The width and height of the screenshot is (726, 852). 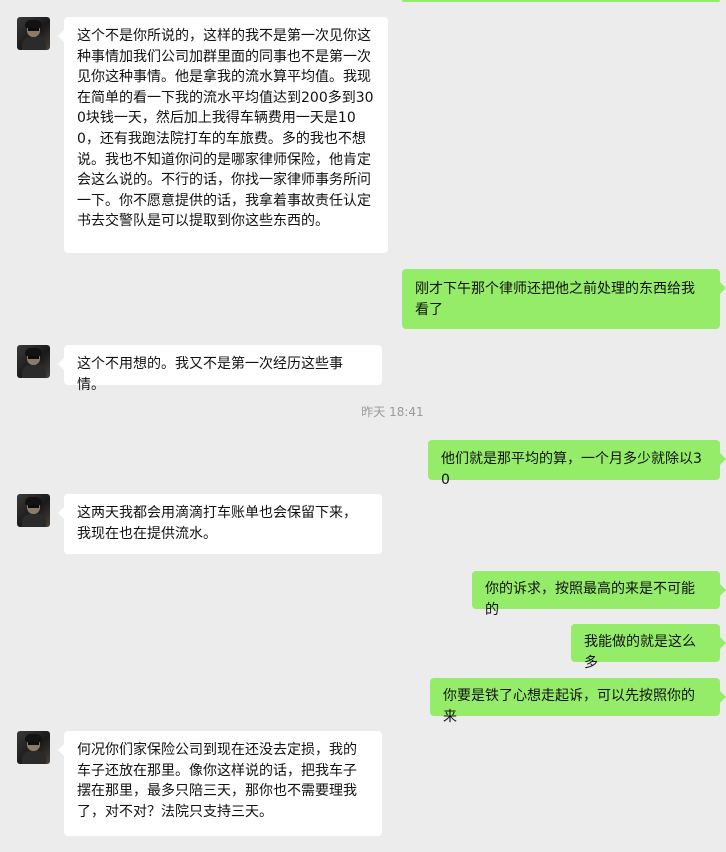 What do you see at coordinates (571, 469) in the screenshot?
I see `message-text: 他们就是那平均的算，一个月多少就除以30` at bounding box center [571, 469].